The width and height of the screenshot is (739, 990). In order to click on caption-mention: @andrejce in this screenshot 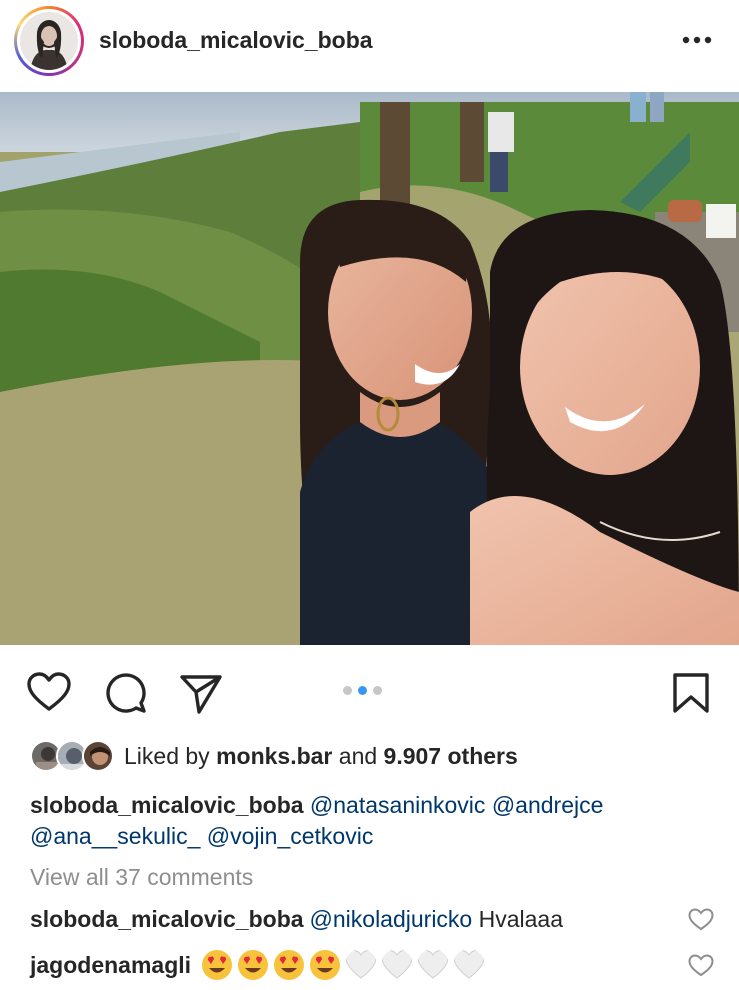, I will do `click(548, 805)`.